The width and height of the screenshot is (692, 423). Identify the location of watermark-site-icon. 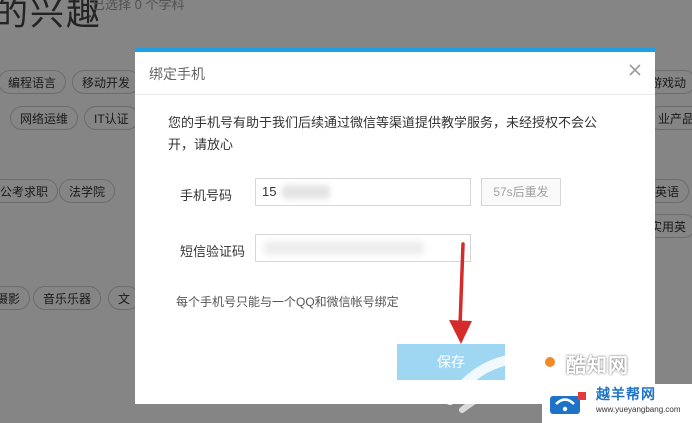
(568, 403).